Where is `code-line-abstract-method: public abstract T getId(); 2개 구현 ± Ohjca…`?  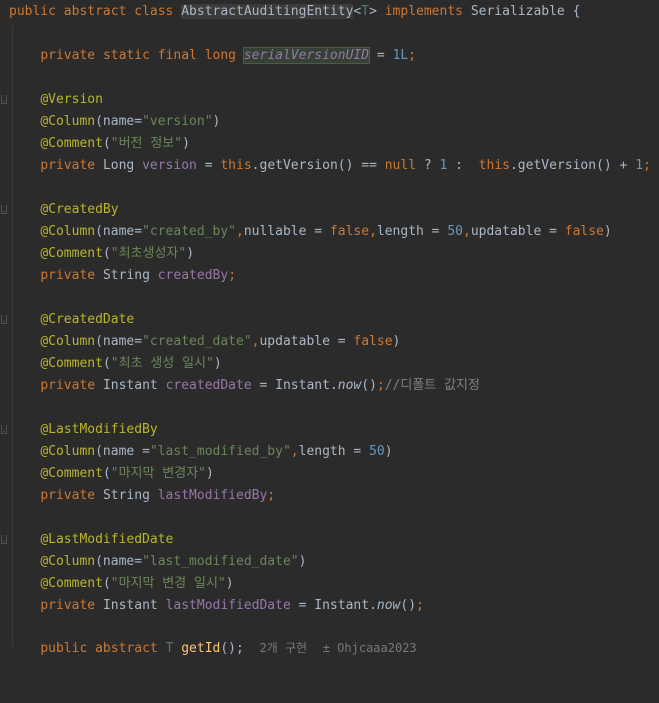 code-line-abstract-method: public abstract T getId(); 2개 구현 ± Ohjca… is located at coordinates (329, 648).